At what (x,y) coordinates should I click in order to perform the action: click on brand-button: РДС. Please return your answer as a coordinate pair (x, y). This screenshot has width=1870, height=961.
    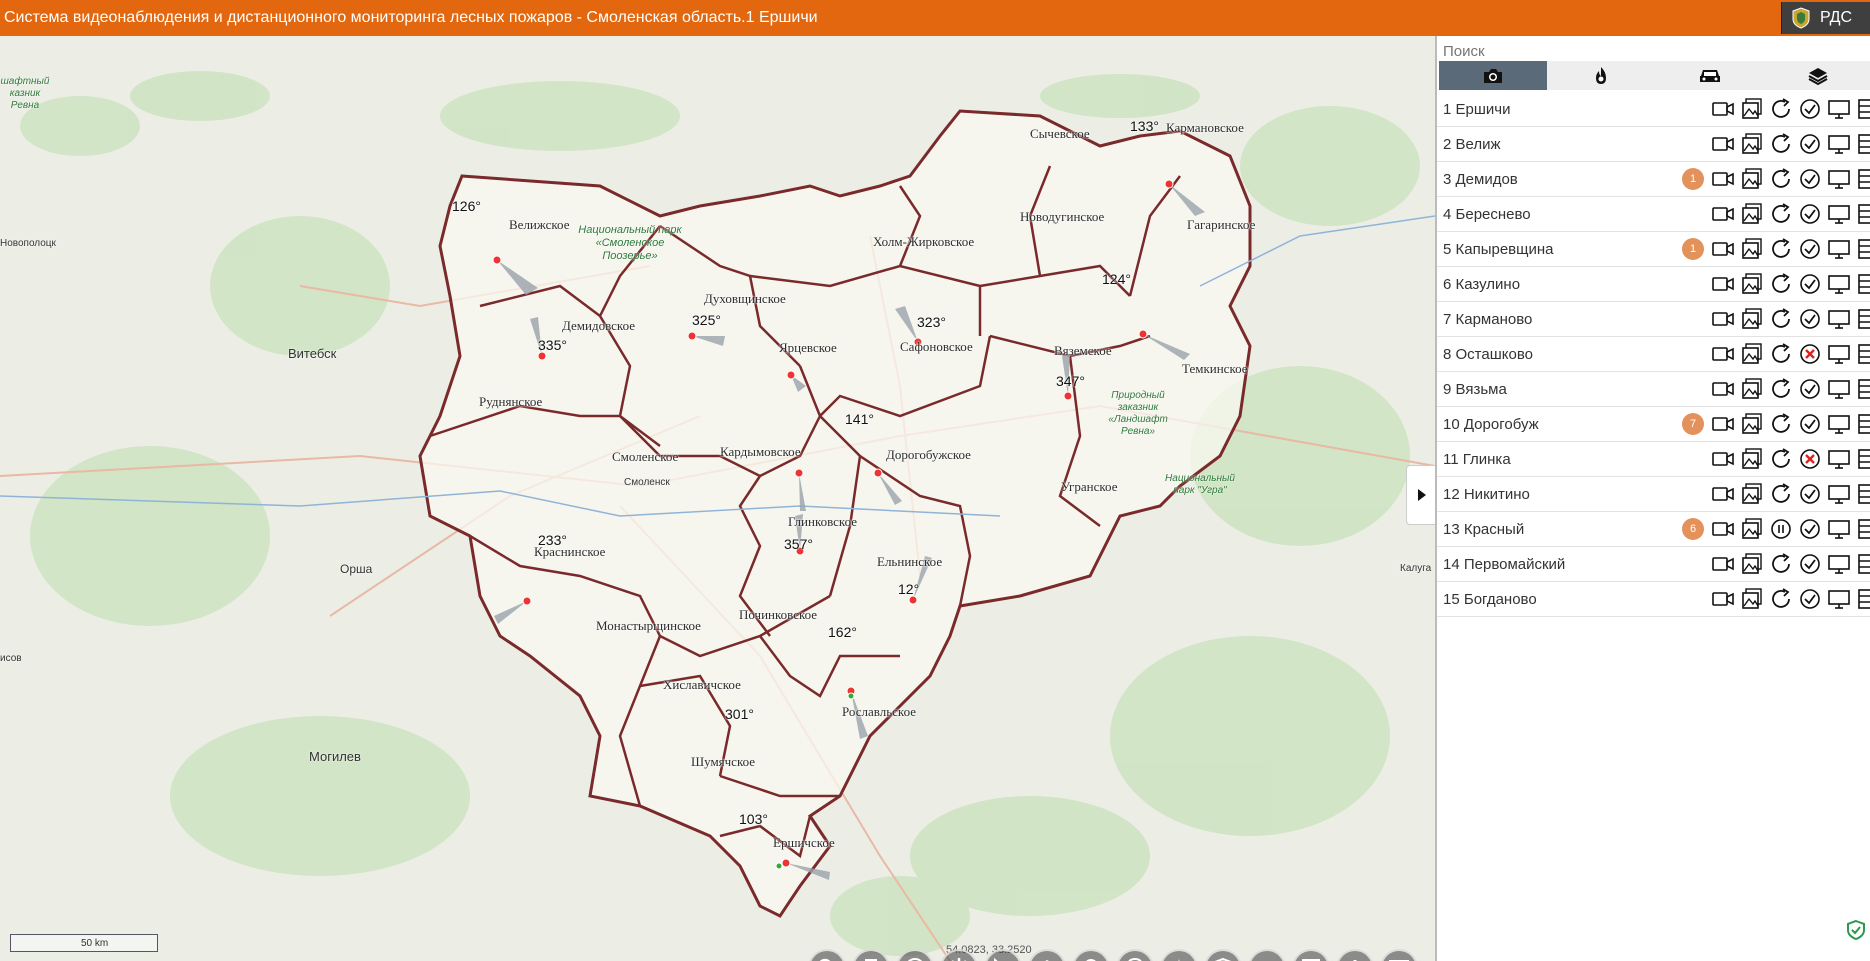
    Looking at the image, I should click on (1825, 18).